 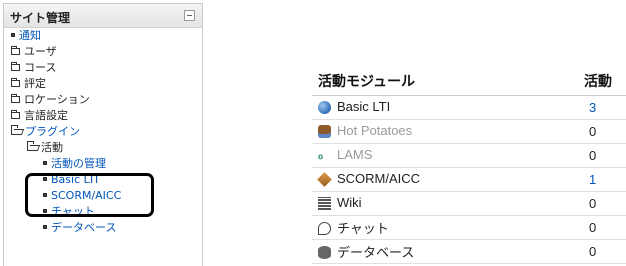 What do you see at coordinates (78, 163) in the screenshot?
I see `tree-item-label: 活動の管理` at bounding box center [78, 163].